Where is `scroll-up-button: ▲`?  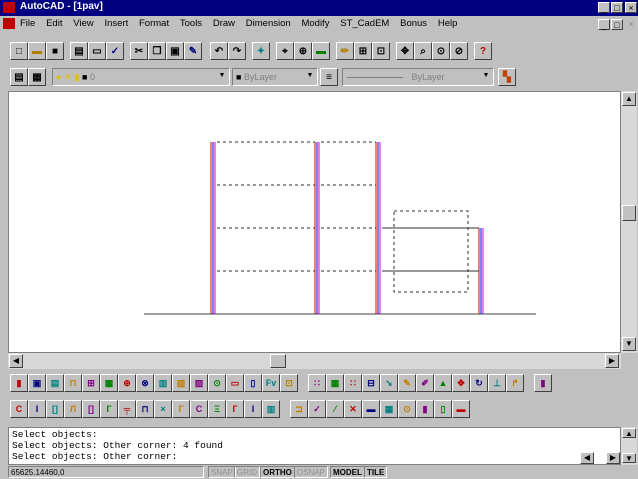 scroll-up-button: ▲ is located at coordinates (629, 99).